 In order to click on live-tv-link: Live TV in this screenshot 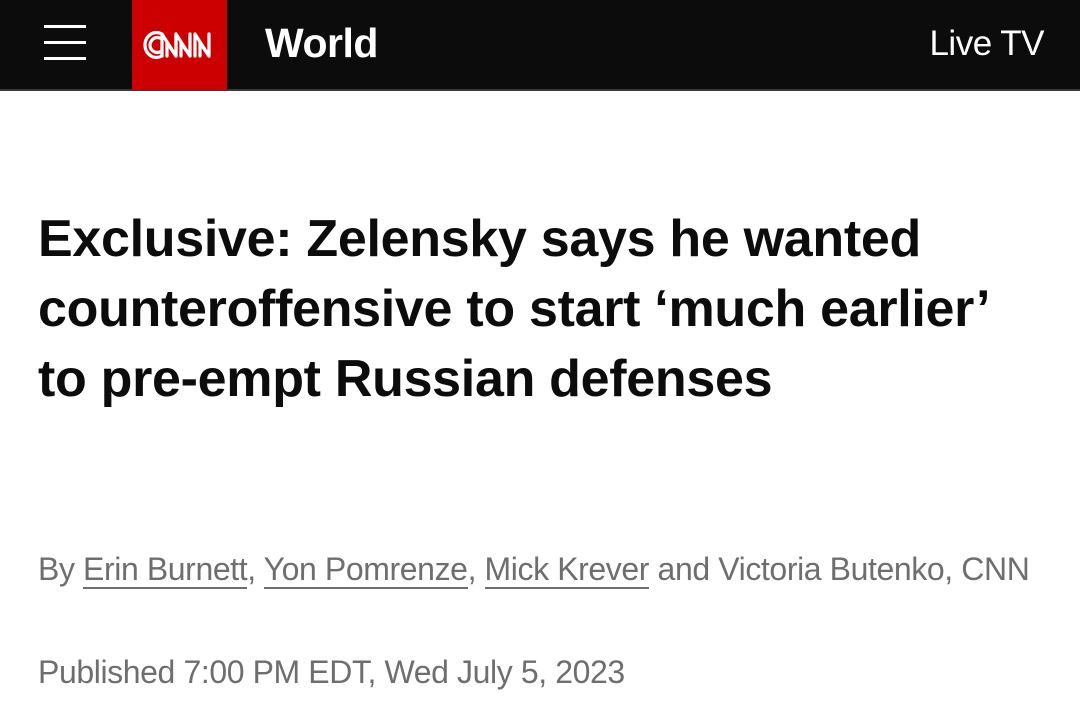, I will do `click(986, 44)`.